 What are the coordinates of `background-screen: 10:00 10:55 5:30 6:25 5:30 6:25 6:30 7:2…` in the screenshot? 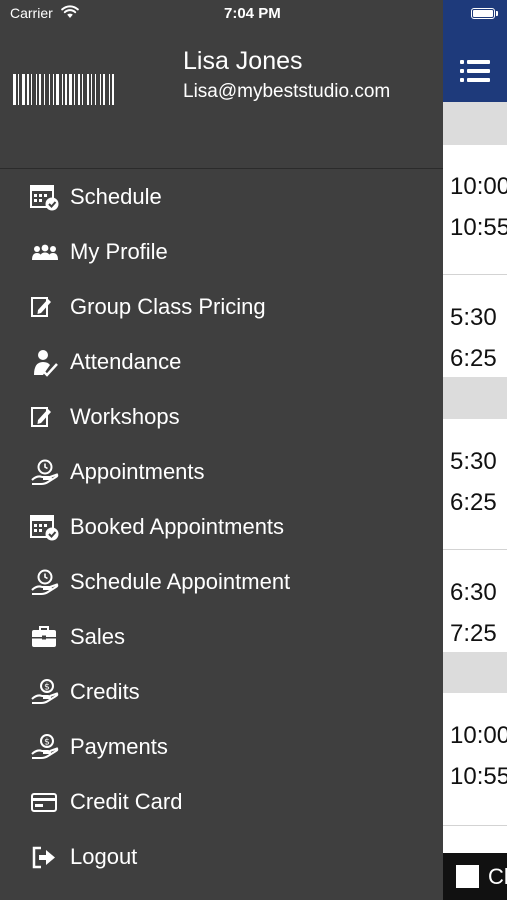 It's located at (475, 450).